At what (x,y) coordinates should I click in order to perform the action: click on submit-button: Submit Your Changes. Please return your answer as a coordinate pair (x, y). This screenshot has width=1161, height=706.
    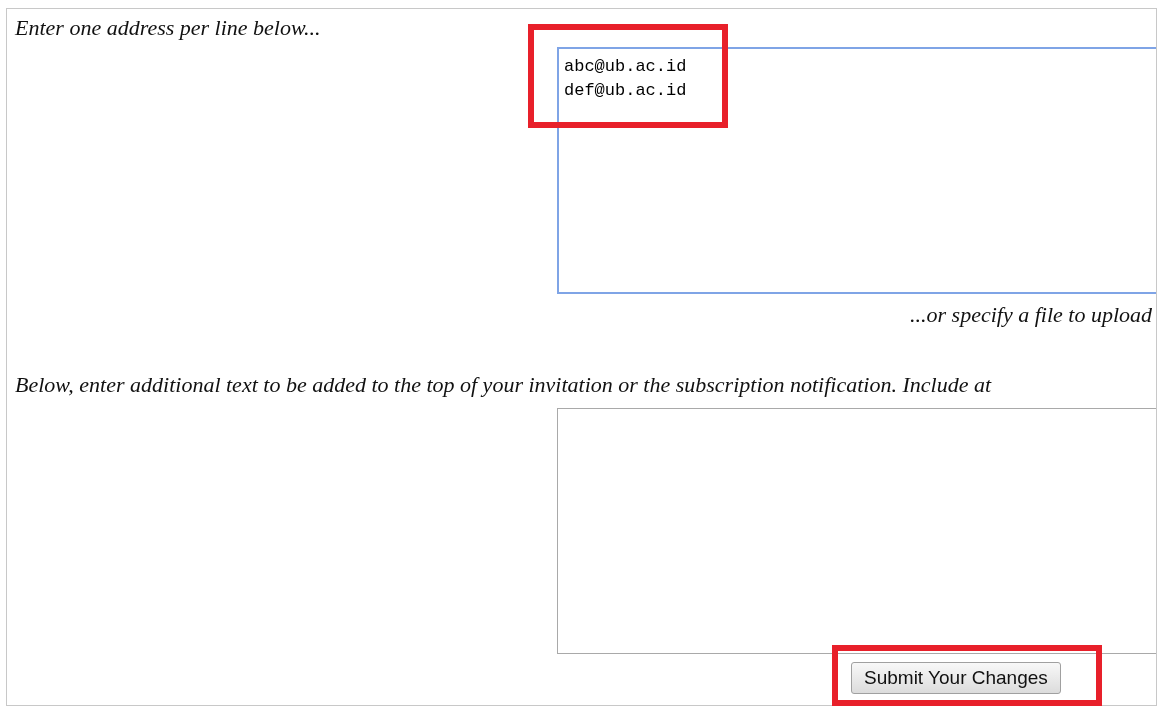
    Looking at the image, I should click on (956, 678).